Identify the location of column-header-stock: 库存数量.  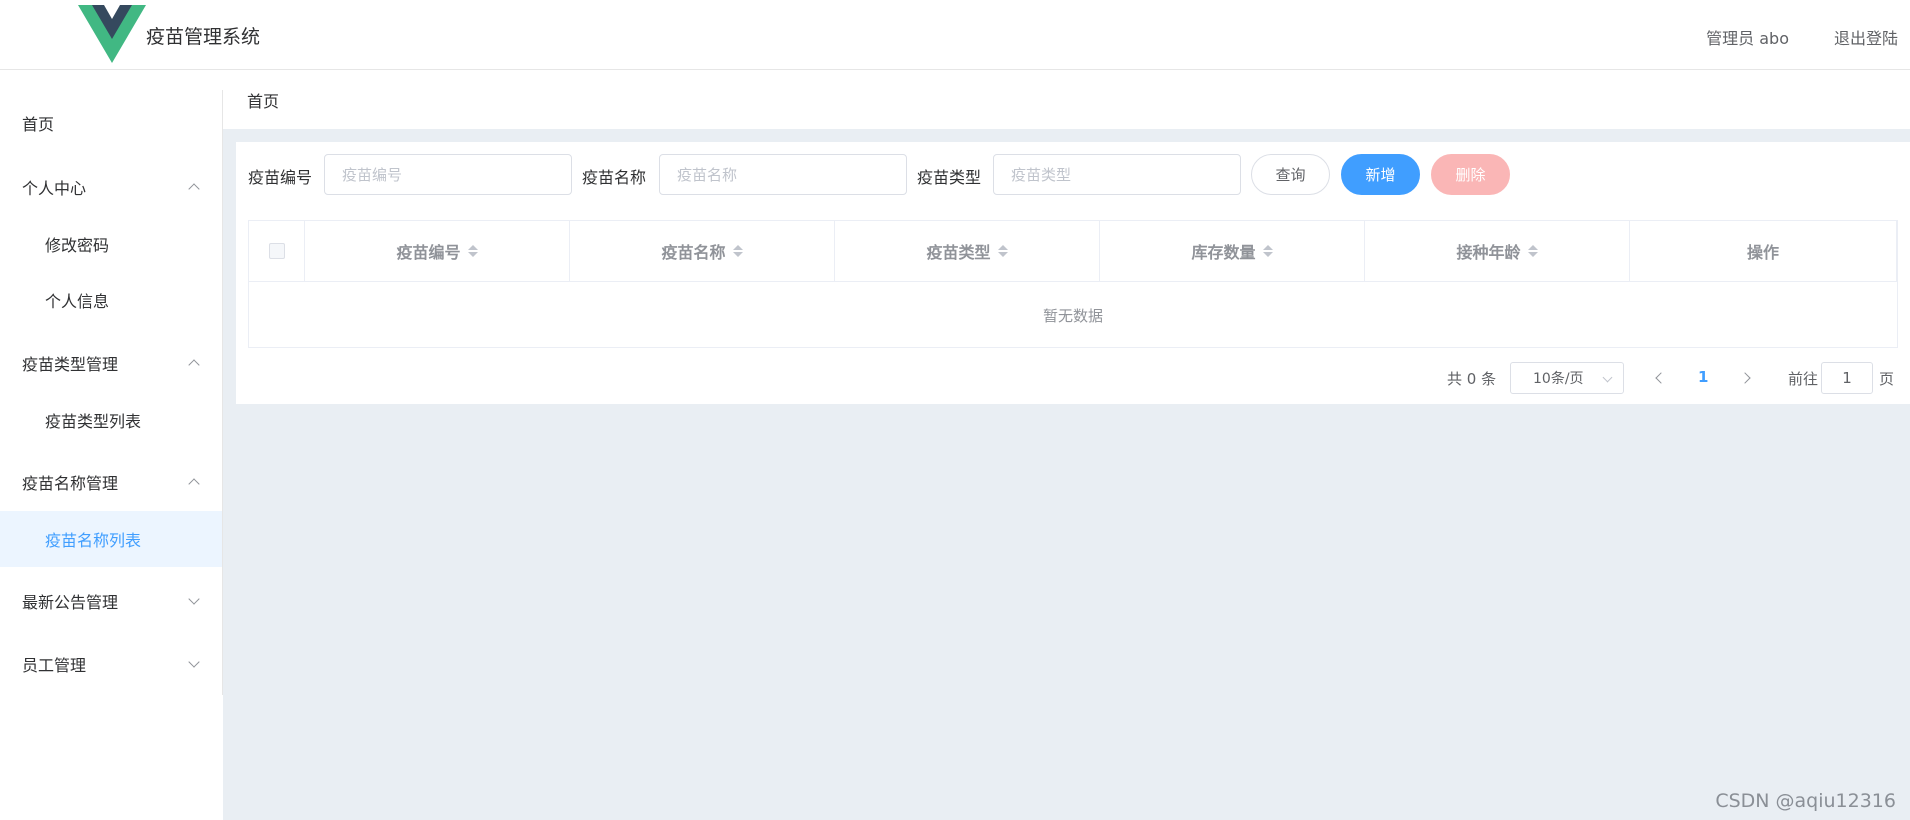
(1232, 251).